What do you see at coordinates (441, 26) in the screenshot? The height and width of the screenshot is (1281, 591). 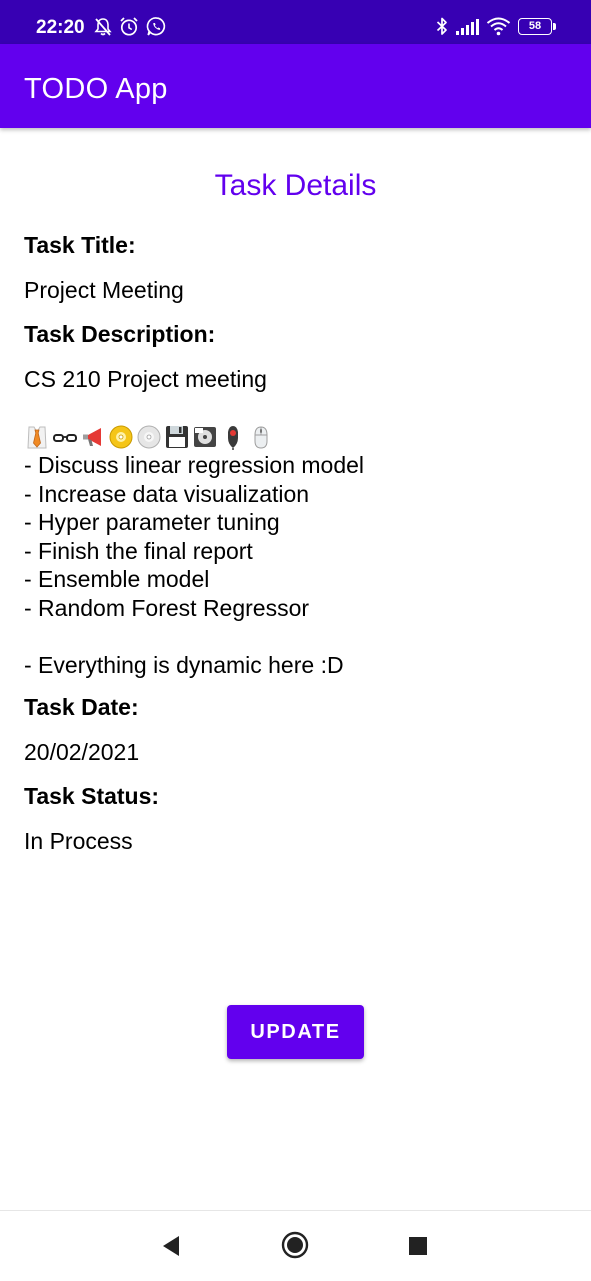 I see `bluetooth-icon` at bounding box center [441, 26].